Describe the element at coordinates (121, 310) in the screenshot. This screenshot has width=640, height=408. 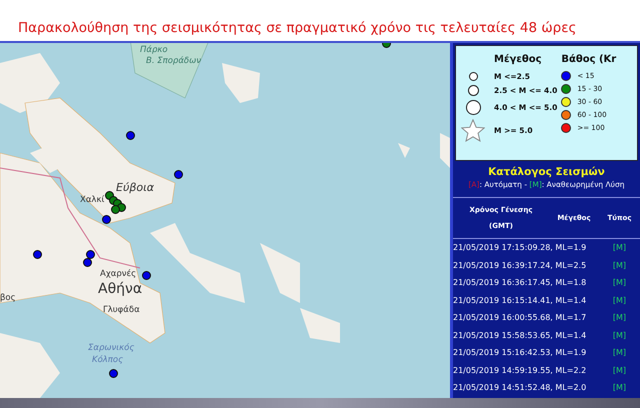
I see `map-label: Γλυφάδα` at that location.